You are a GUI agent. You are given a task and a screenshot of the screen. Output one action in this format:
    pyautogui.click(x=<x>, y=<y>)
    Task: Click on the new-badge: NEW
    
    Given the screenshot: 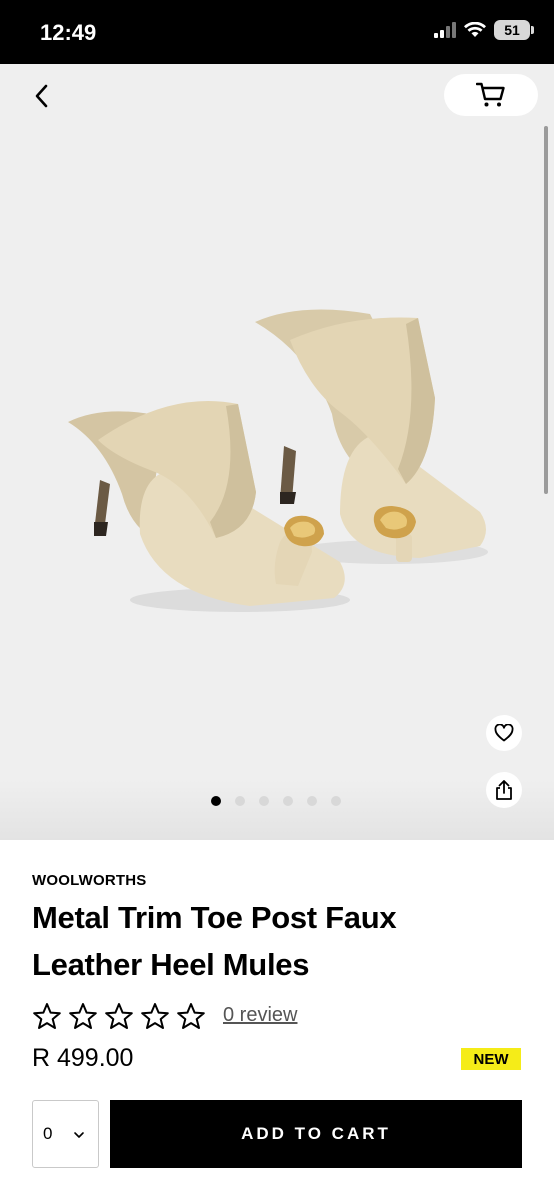 What is the action you would take?
    pyautogui.click(x=491, y=1059)
    